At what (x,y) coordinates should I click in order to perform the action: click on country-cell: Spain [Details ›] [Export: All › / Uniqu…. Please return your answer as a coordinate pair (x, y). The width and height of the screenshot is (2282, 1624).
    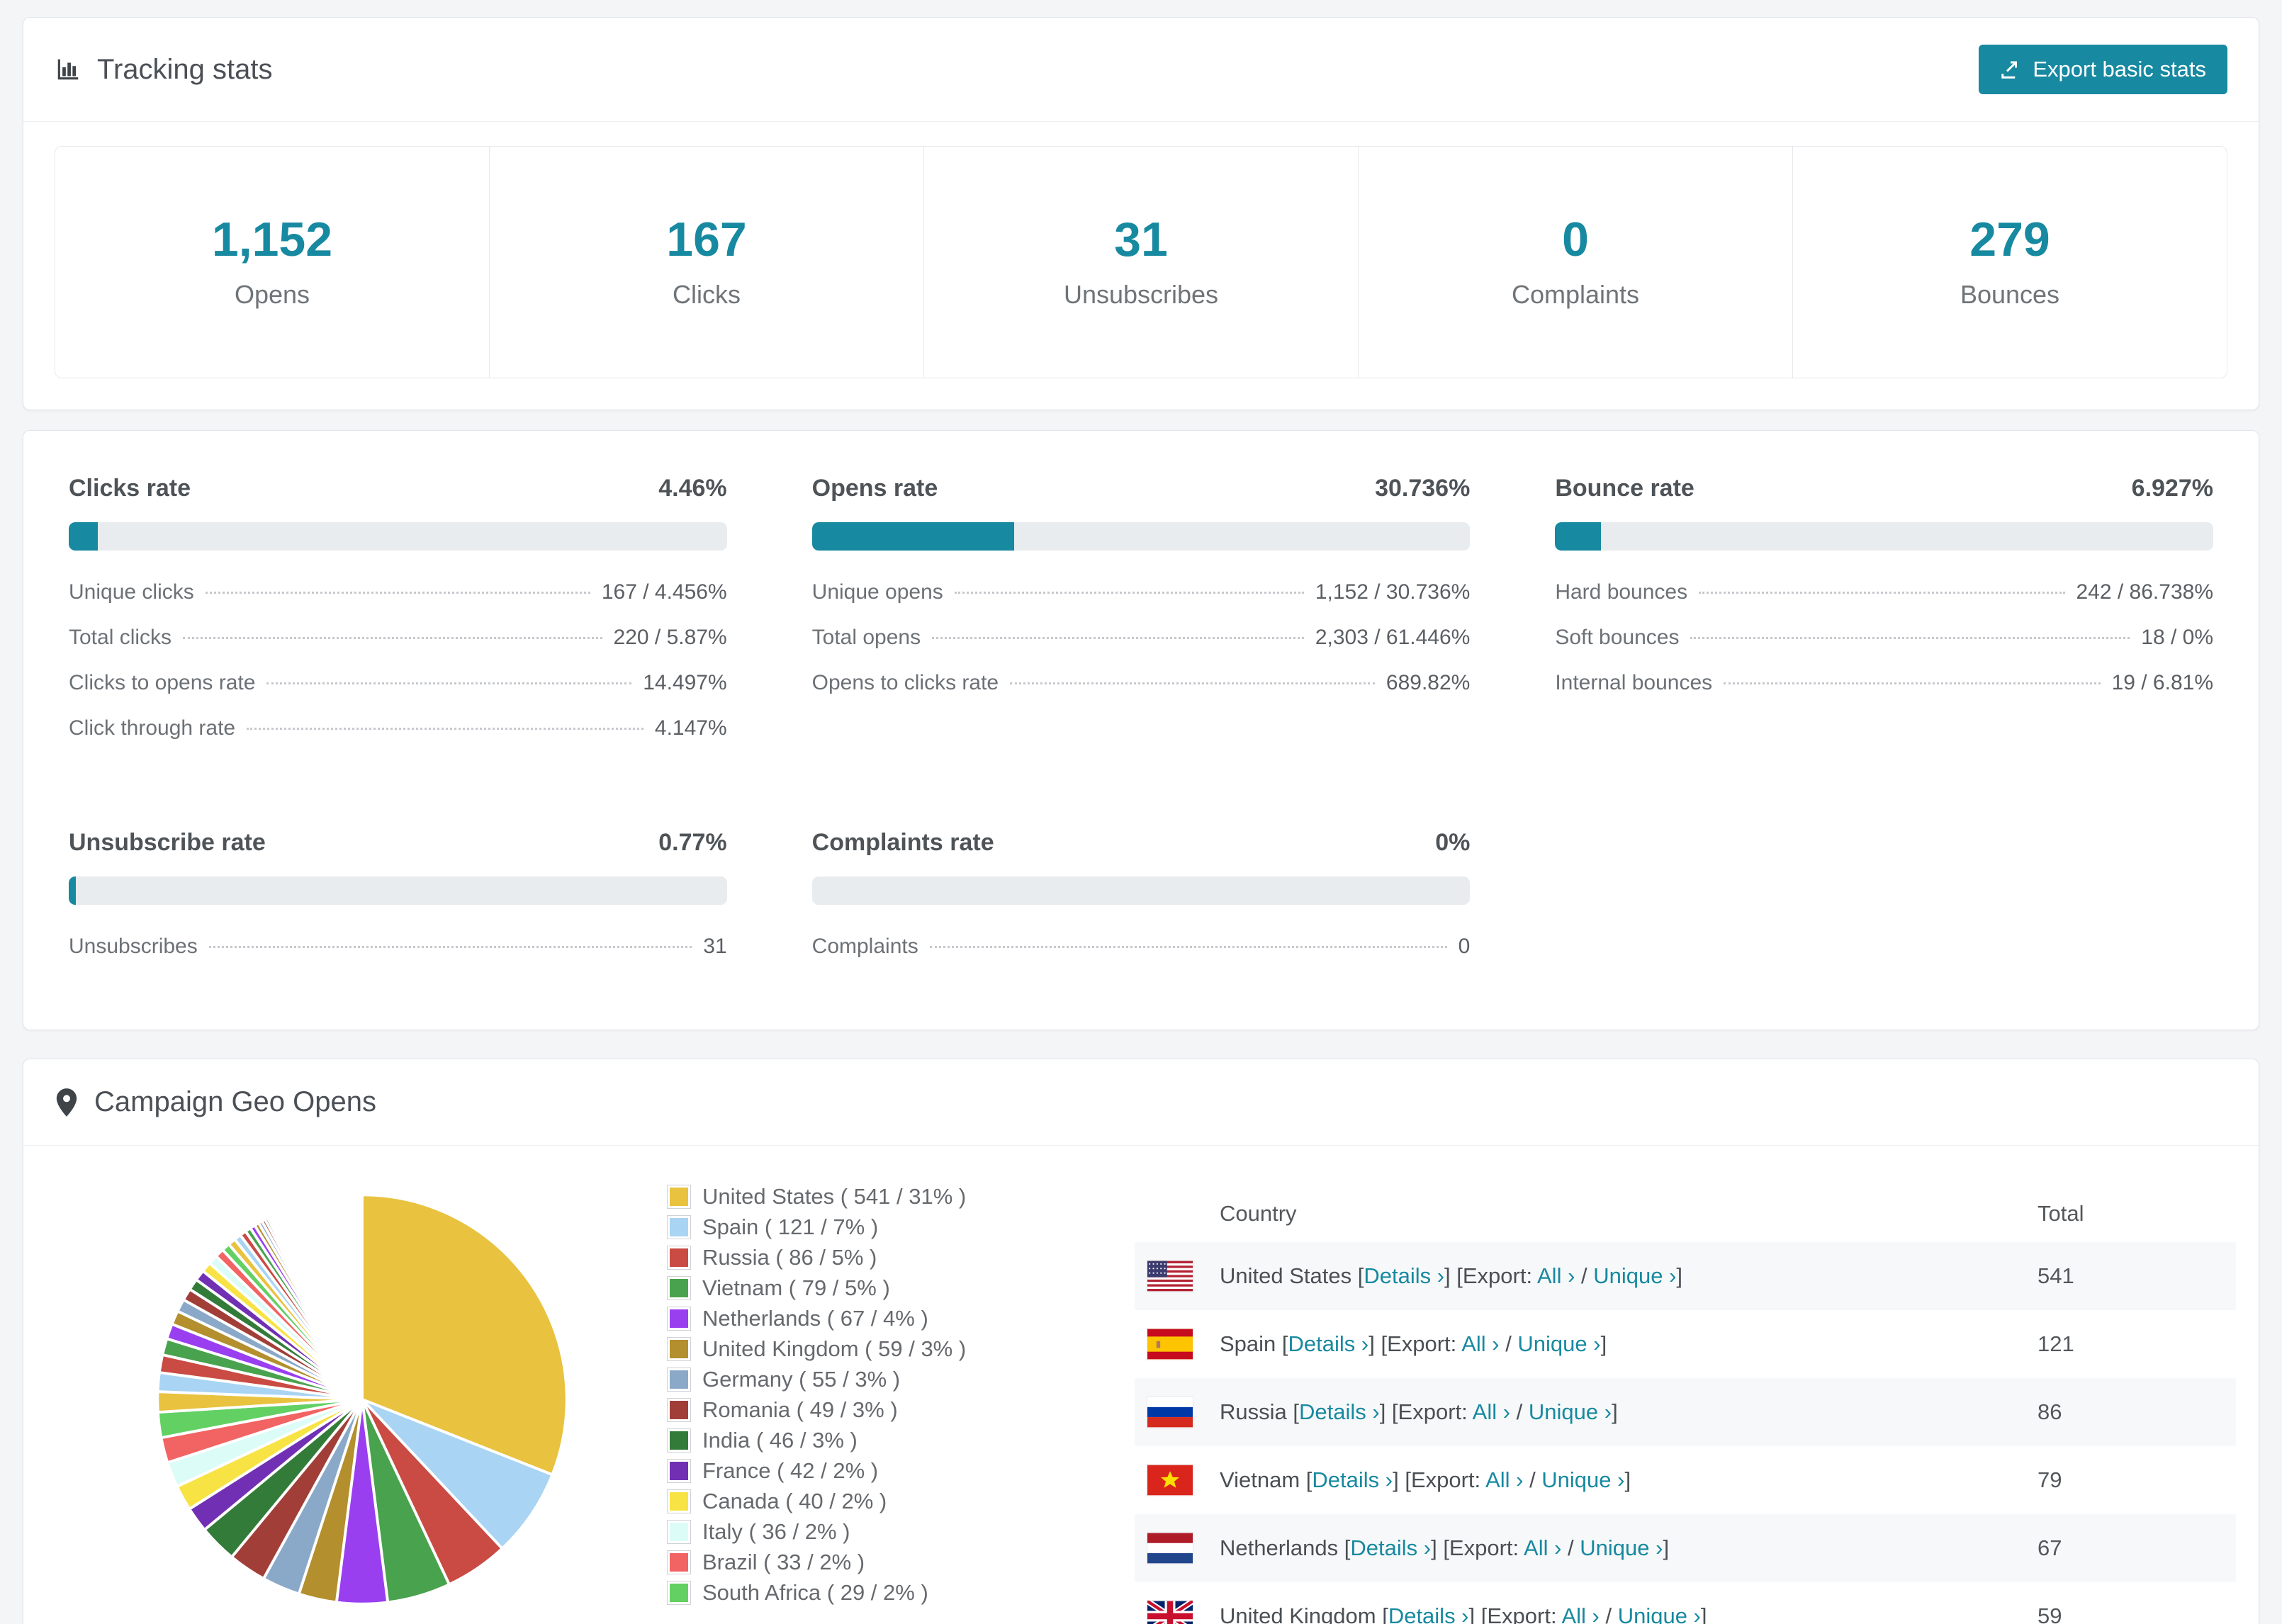
    Looking at the image, I should click on (1414, 1343).